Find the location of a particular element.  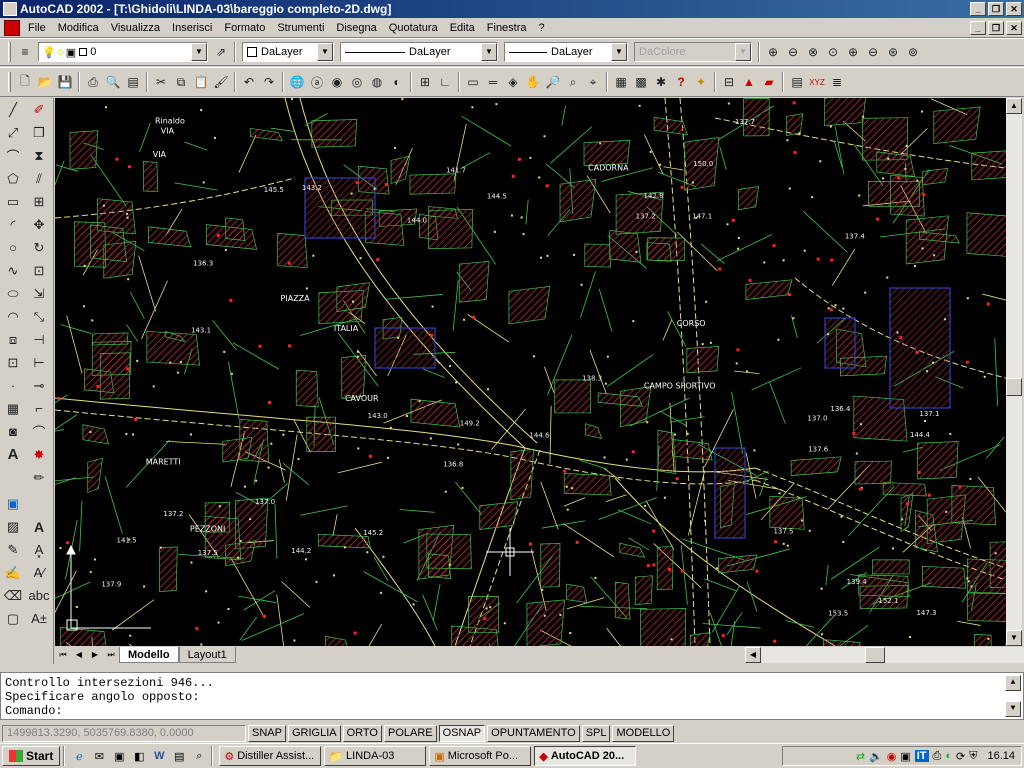

web-browser-icon: ◎ is located at coordinates (357, 82).